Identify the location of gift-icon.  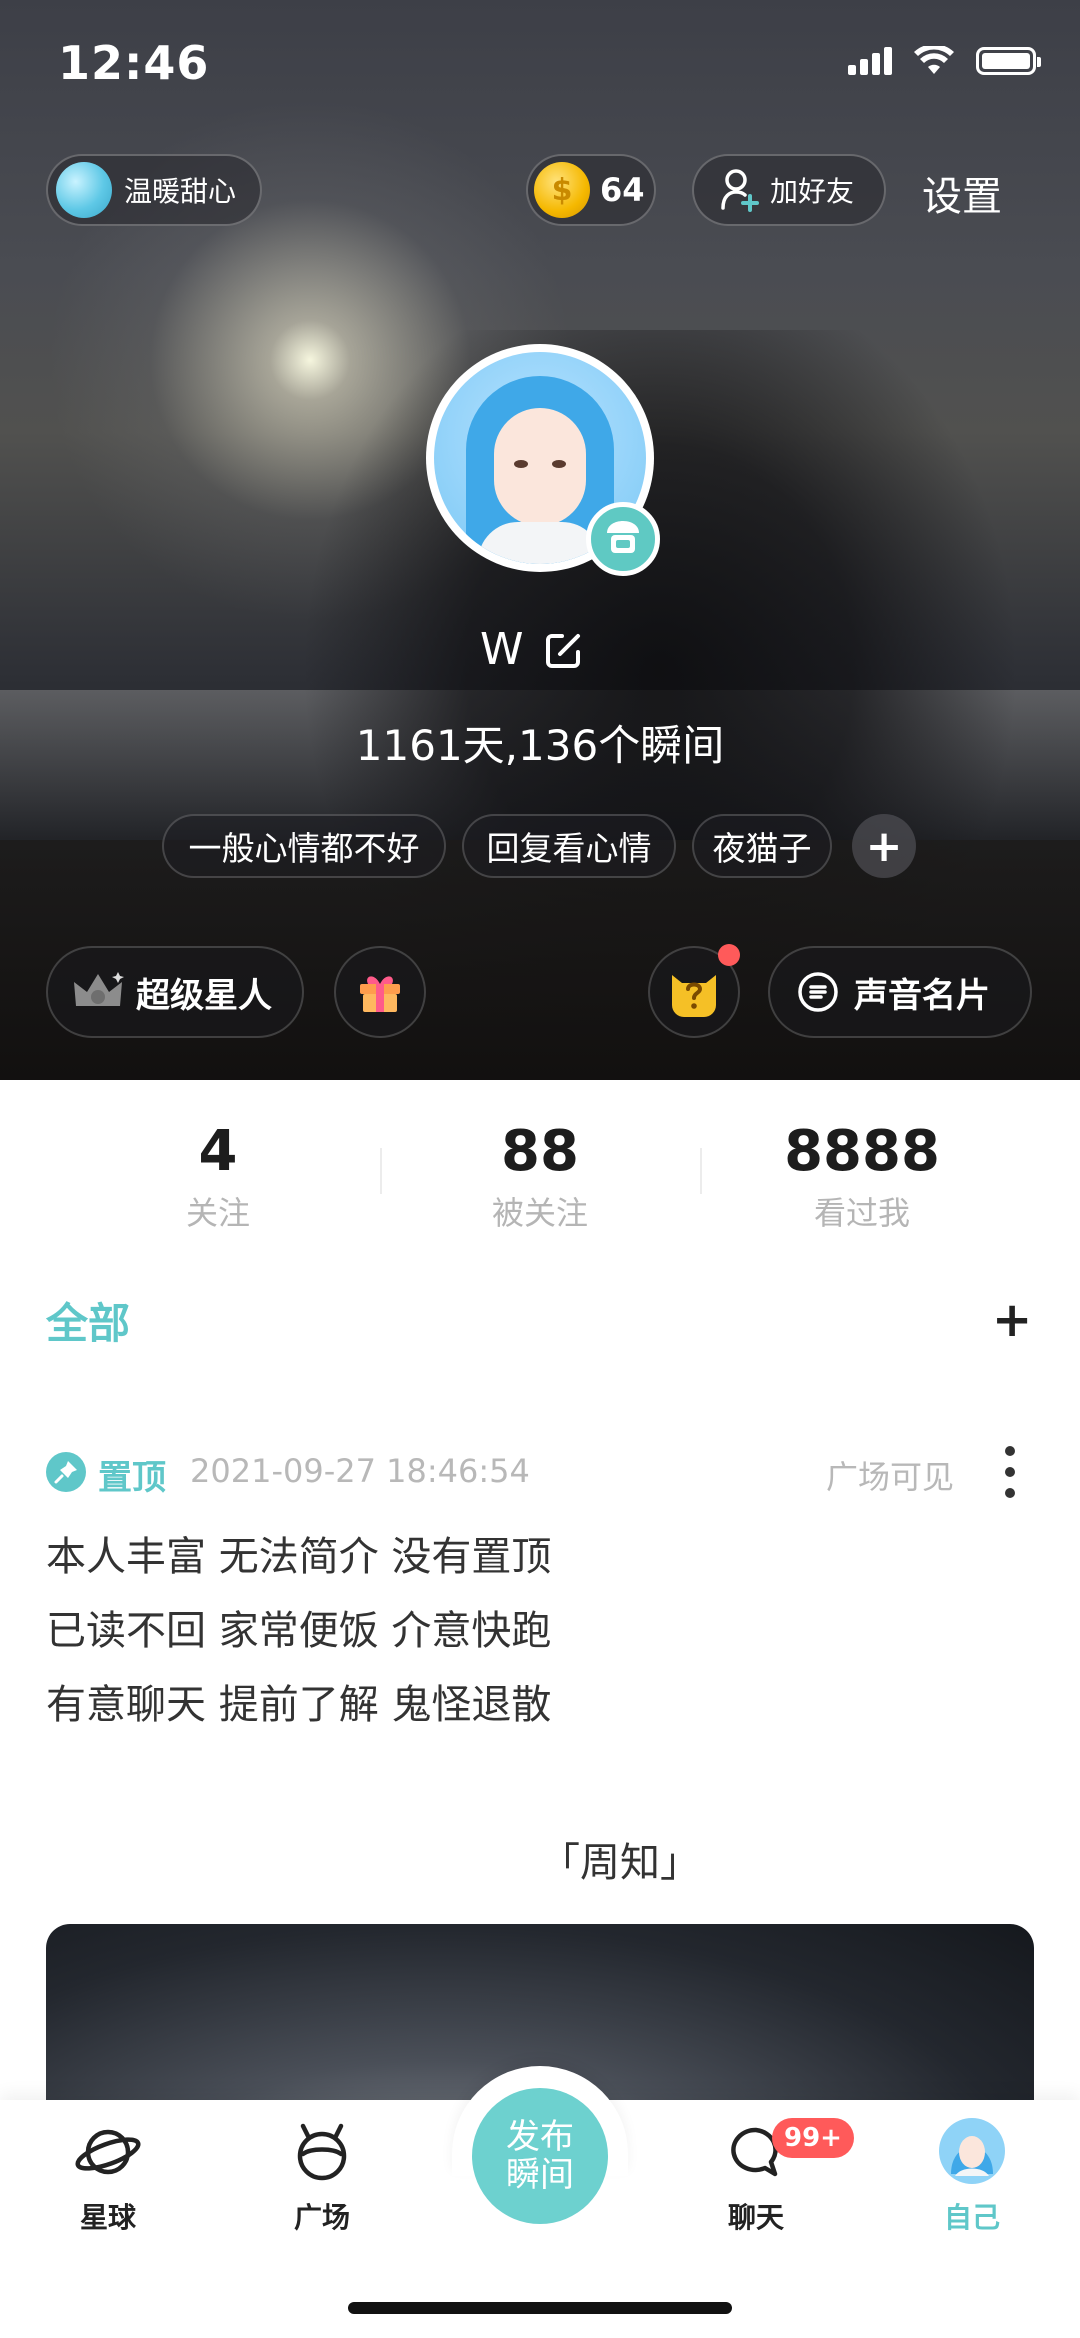
(380, 994).